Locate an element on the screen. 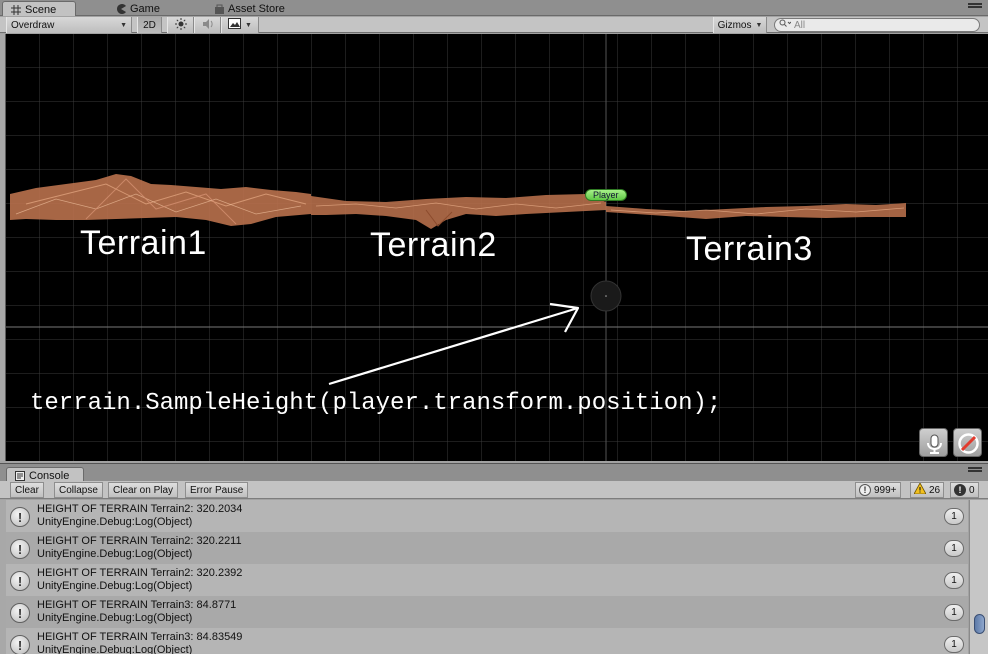  audio-toggle is located at coordinates (207, 25).